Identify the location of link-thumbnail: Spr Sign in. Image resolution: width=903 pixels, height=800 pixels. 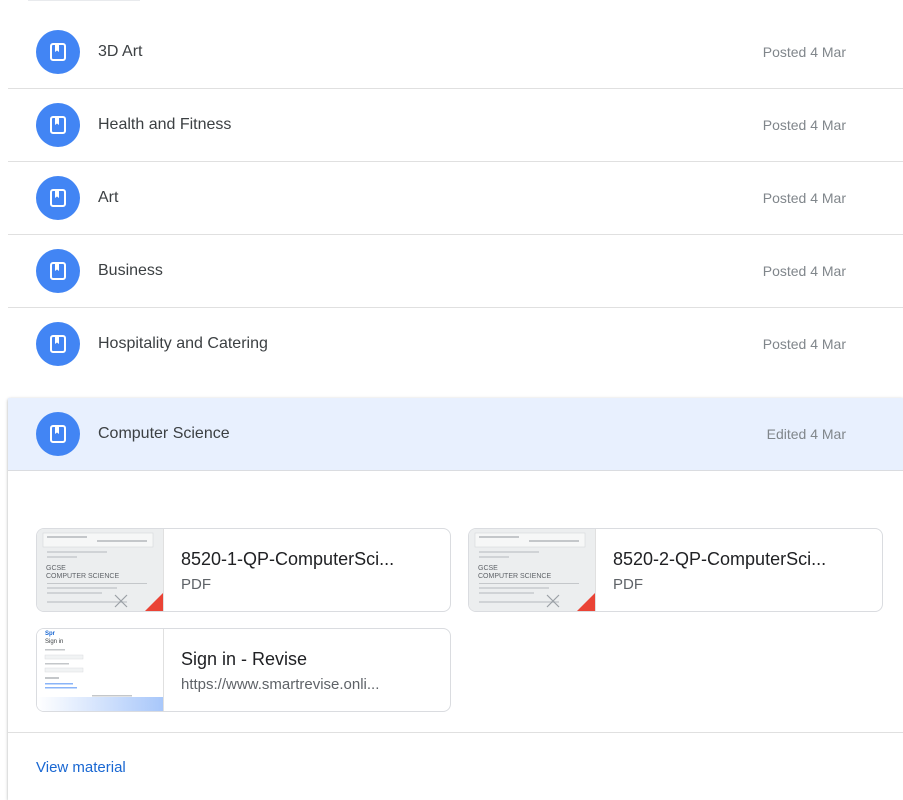
(100, 670).